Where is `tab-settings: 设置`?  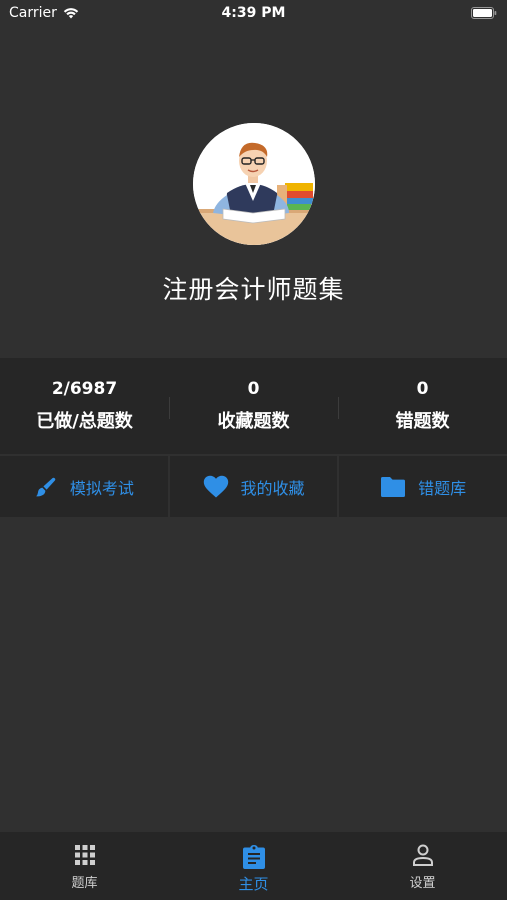
tab-settings: 设置 is located at coordinates (422, 866).